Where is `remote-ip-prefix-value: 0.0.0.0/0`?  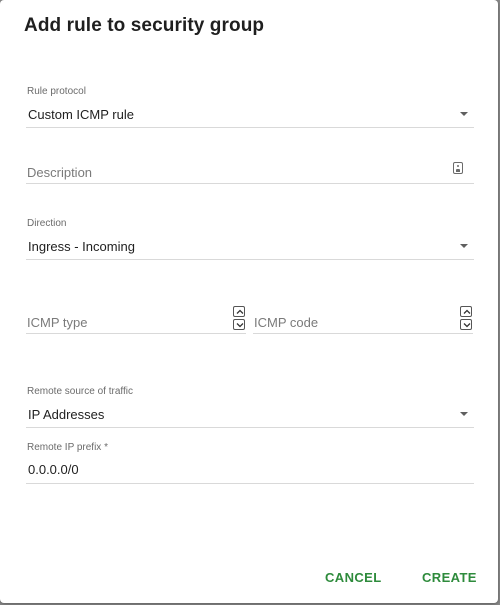
remote-ip-prefix-value: 0.0.0.0/0 is located at coordinates (53, 469).